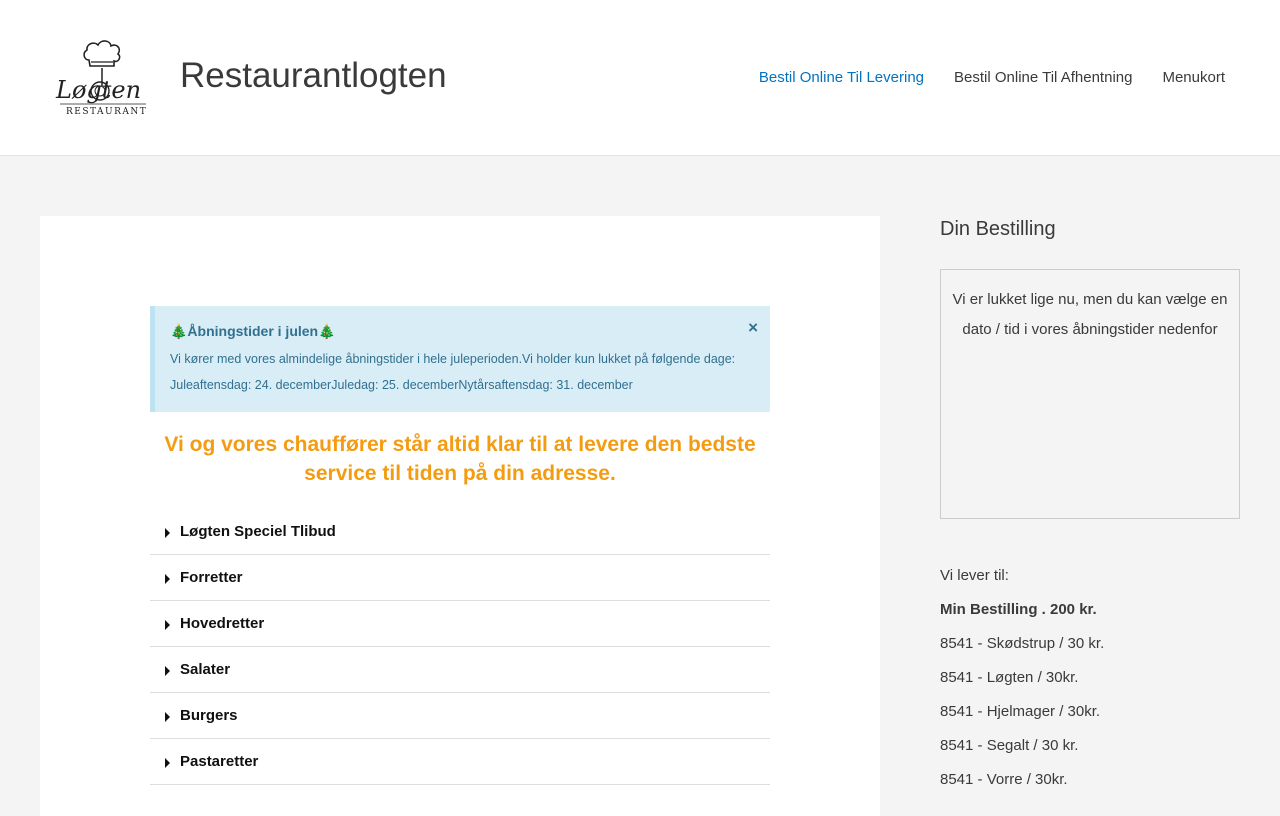  Describe the element at coordinates (753, 327) in the screenshot. I see `close-icon: ×` at that location.